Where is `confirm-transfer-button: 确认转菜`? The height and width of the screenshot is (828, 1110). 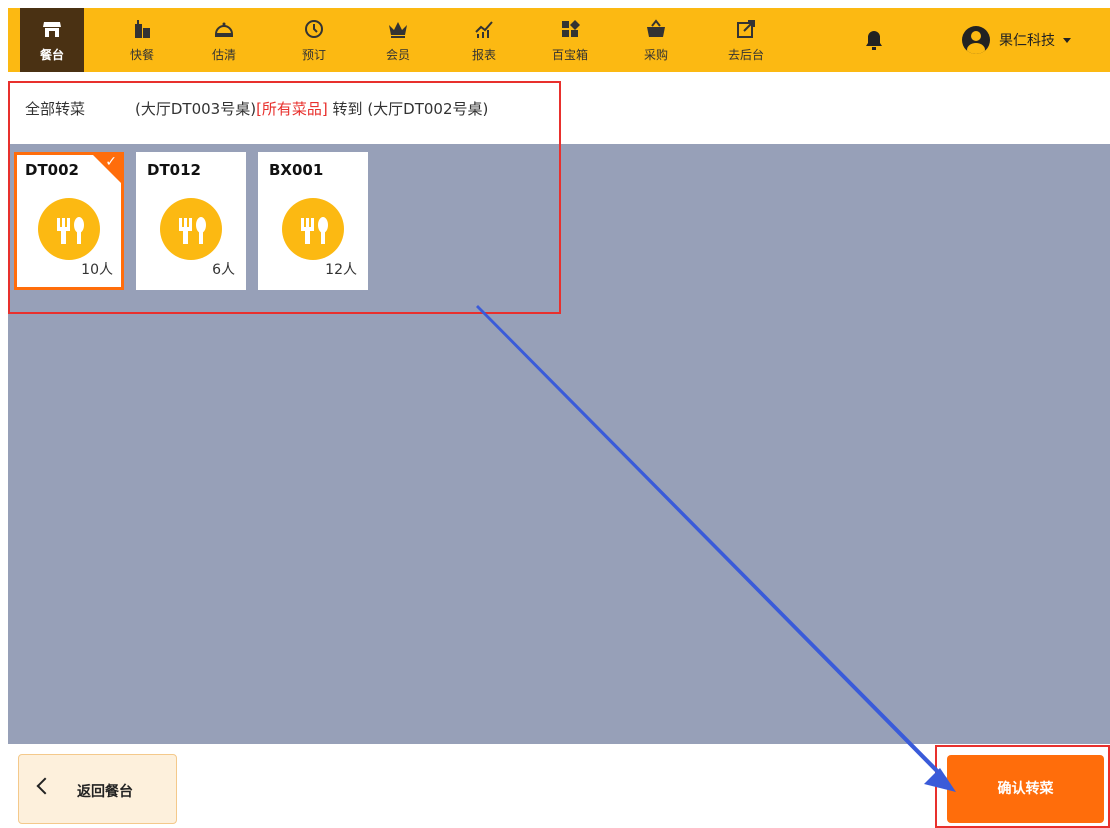 confirm-transfer-button: 确认转菜 is located at coordinates (1025, 789).